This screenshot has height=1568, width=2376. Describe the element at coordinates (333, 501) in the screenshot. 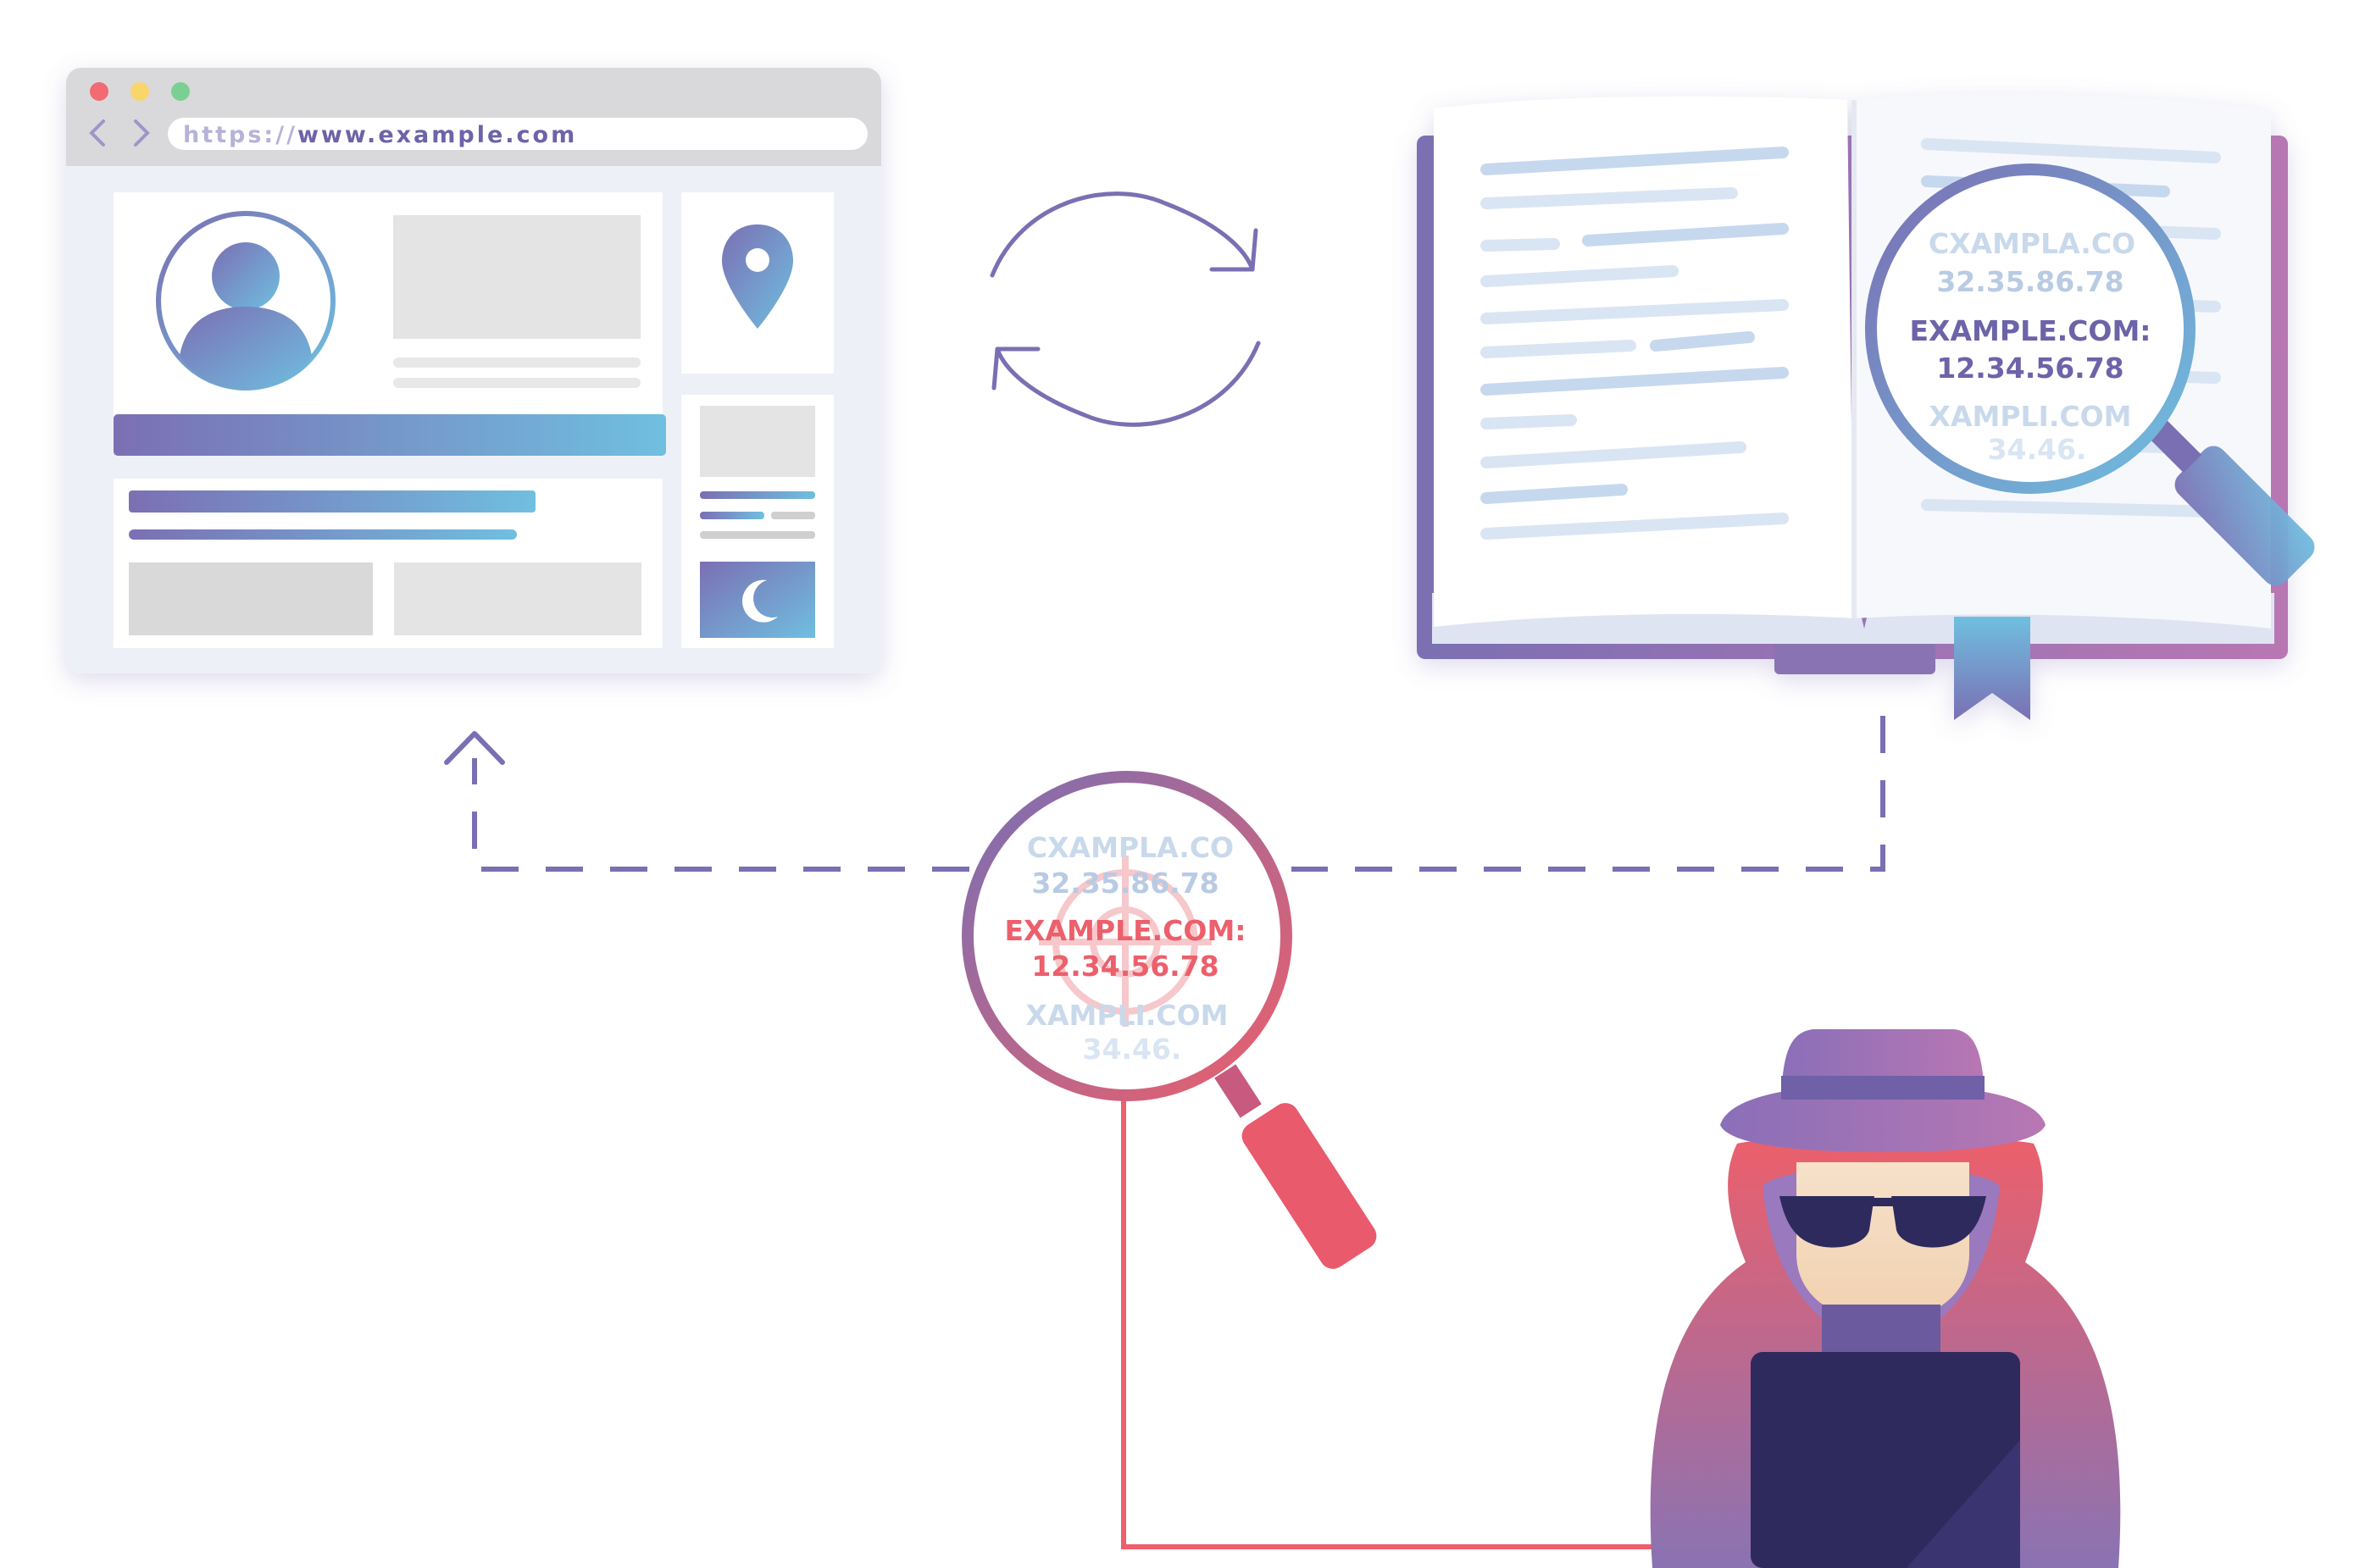

I see `content-title-bar` at that location.